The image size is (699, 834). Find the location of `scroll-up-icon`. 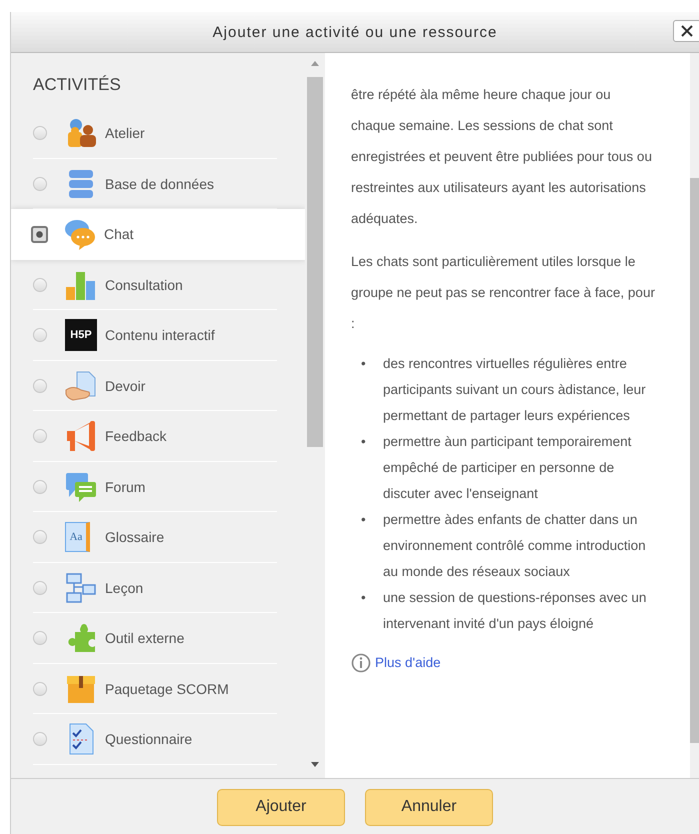

scroll-up-icon is located at coordinates (315, 63).